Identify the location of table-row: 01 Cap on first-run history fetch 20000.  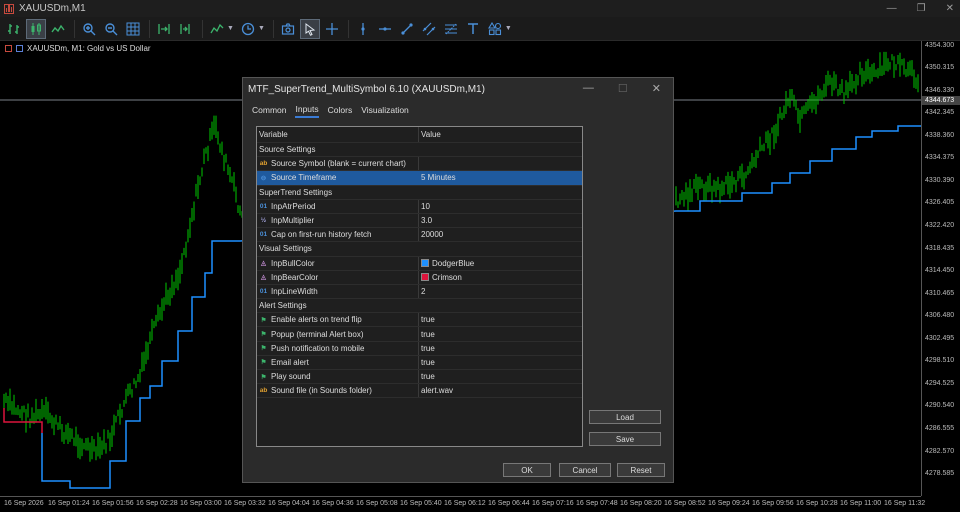
(419, 235).